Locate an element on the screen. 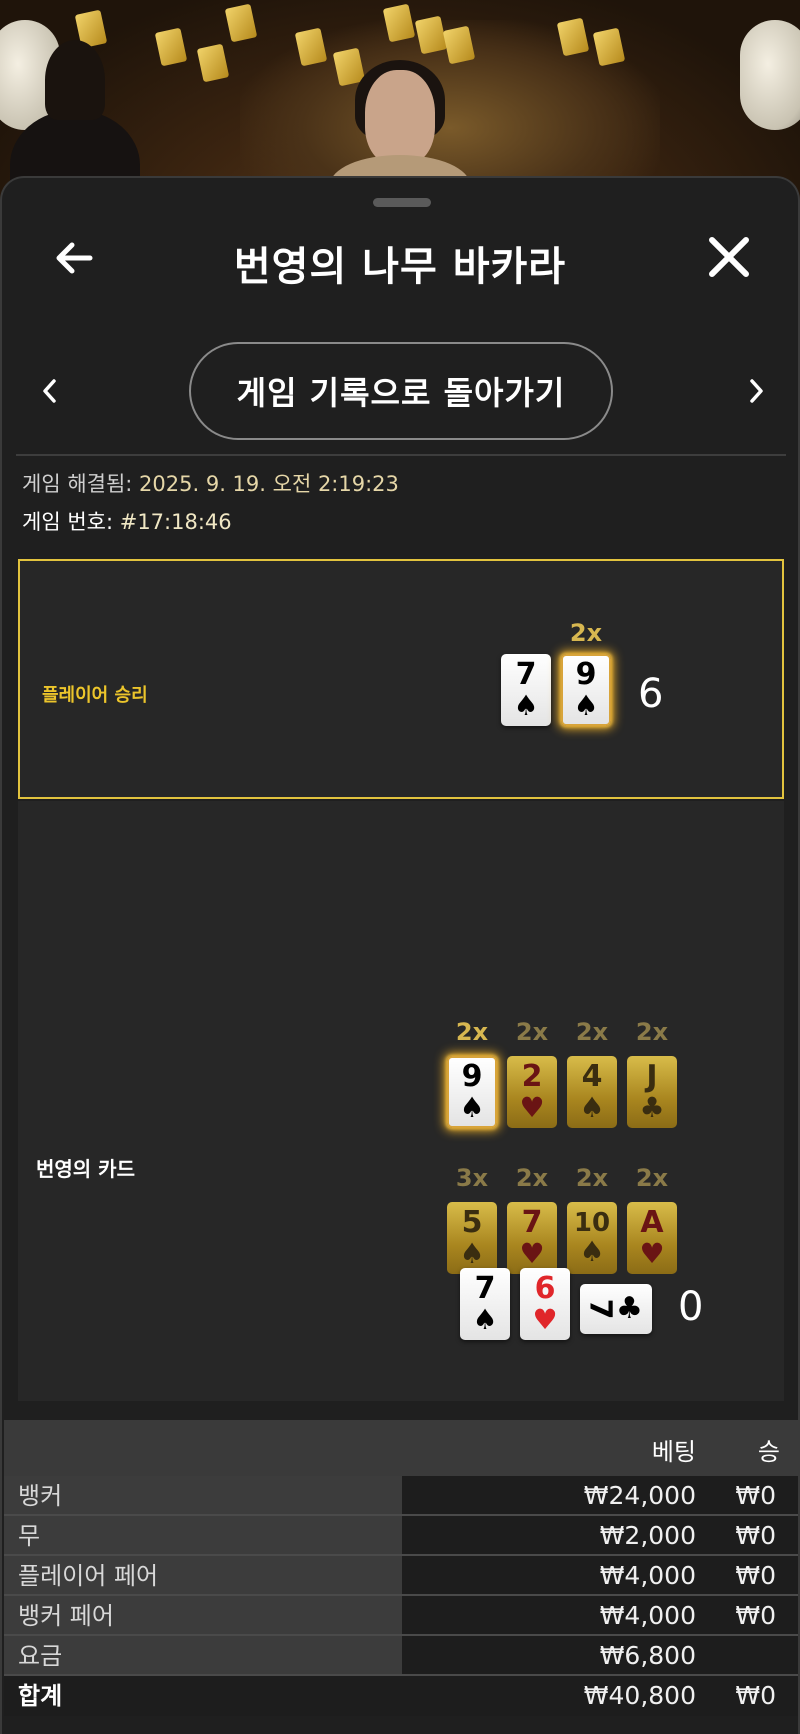  total-row: 합계 ₩40,800 ₩0 is located at coordinates (401, 1696).